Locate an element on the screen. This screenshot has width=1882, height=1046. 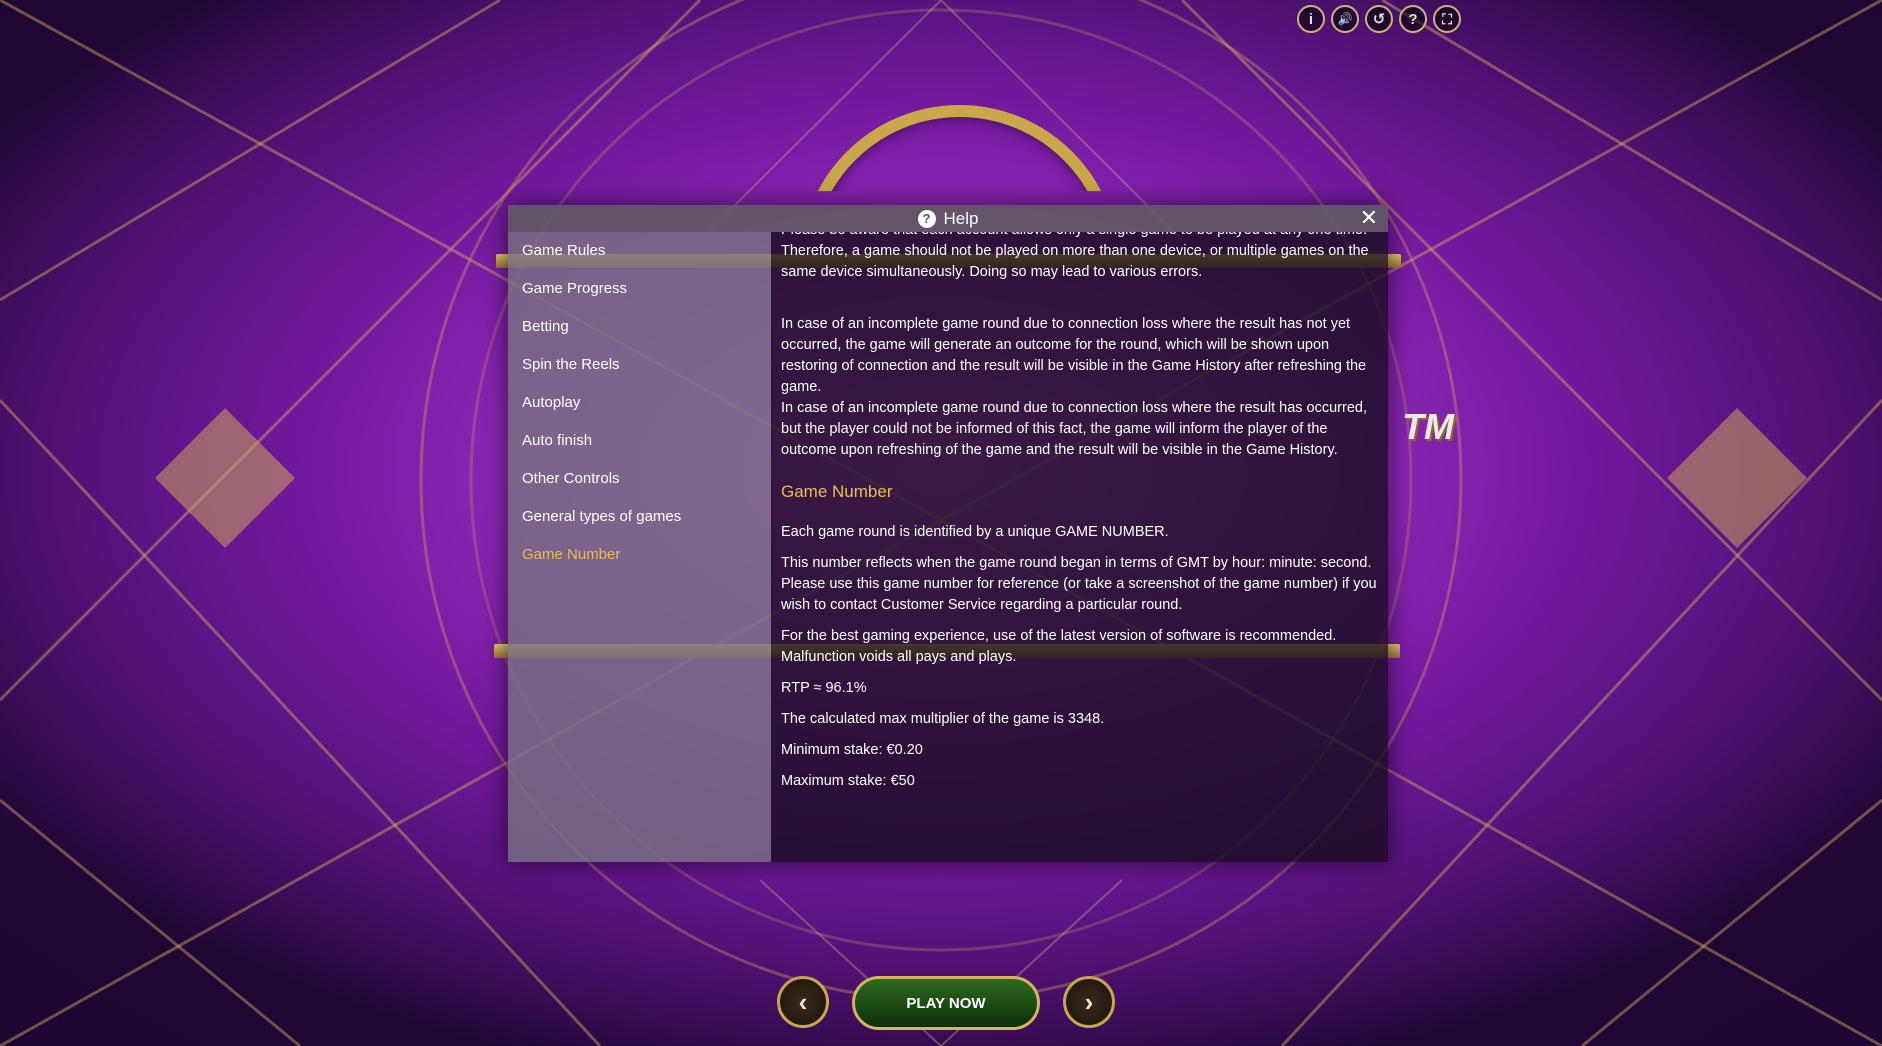
menu-item-betting: Betting is located at coordinates (639, 327).